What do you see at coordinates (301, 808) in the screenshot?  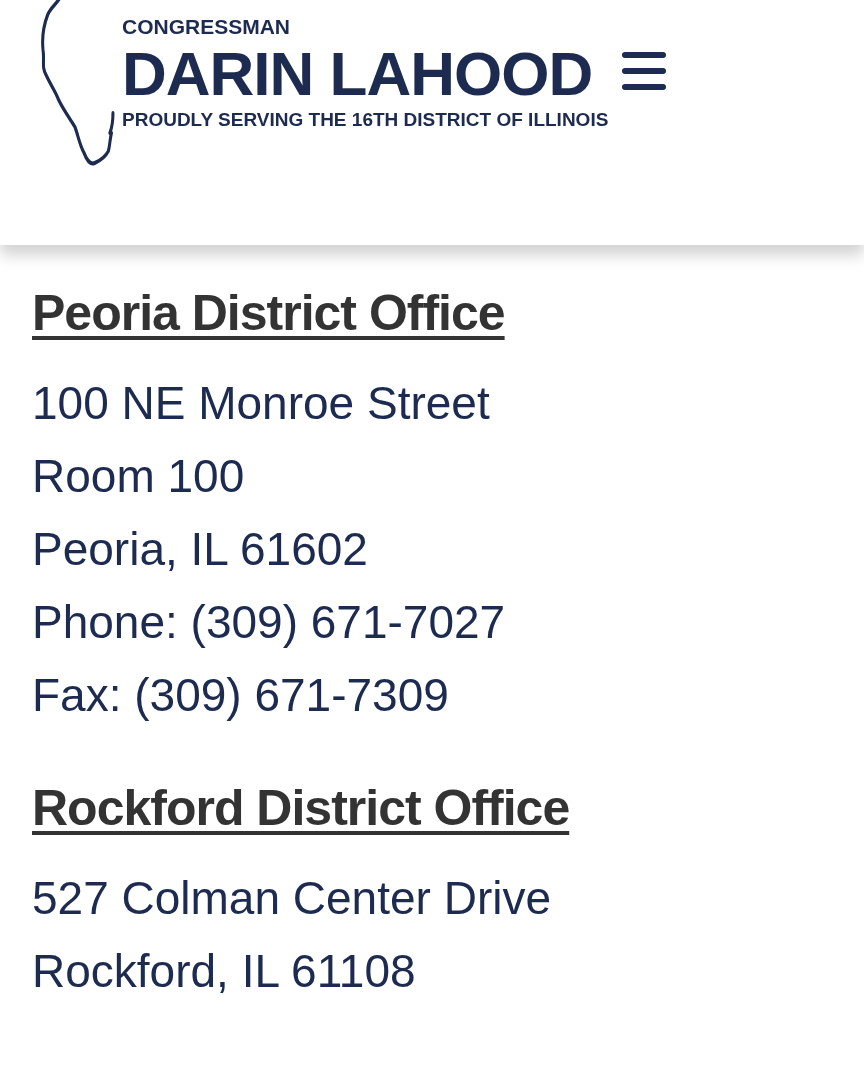 I see `office-heading: Rockford District Office` at bounding box center [301, 808].